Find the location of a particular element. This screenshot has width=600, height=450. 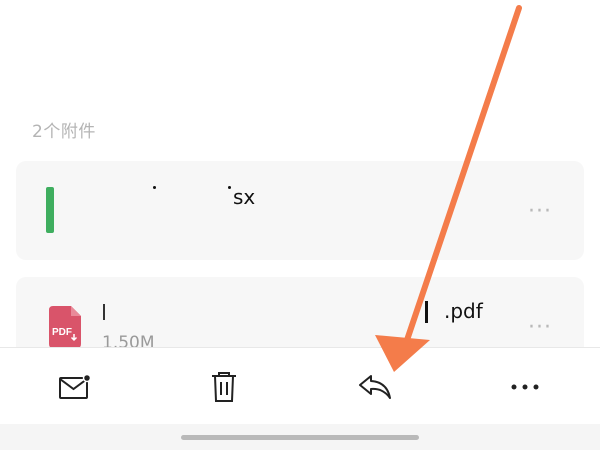

attachment-filename: .pdf is located at coordinates (463, 311).